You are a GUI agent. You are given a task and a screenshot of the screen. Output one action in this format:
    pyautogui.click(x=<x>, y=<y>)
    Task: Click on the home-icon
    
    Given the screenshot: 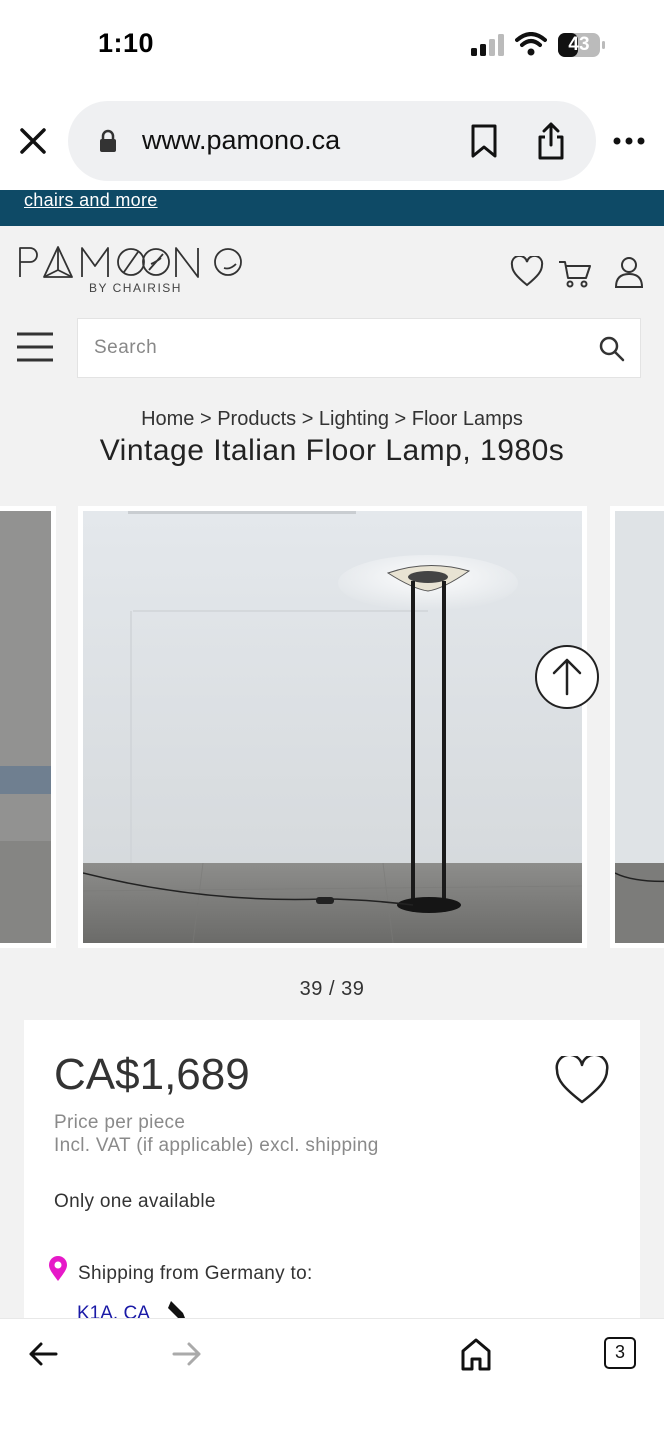 What is the action you would take?
    pyautogui.click(x=476, y=1354)
    